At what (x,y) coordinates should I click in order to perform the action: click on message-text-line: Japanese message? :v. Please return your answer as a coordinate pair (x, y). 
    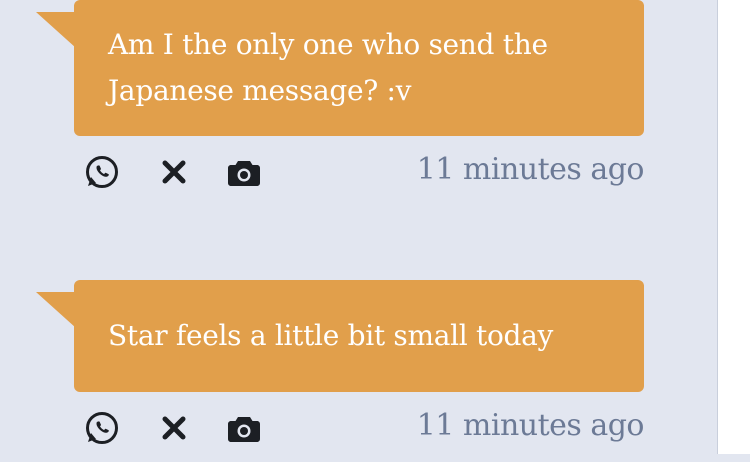
    Looking at the image, I should click on (260, 90).